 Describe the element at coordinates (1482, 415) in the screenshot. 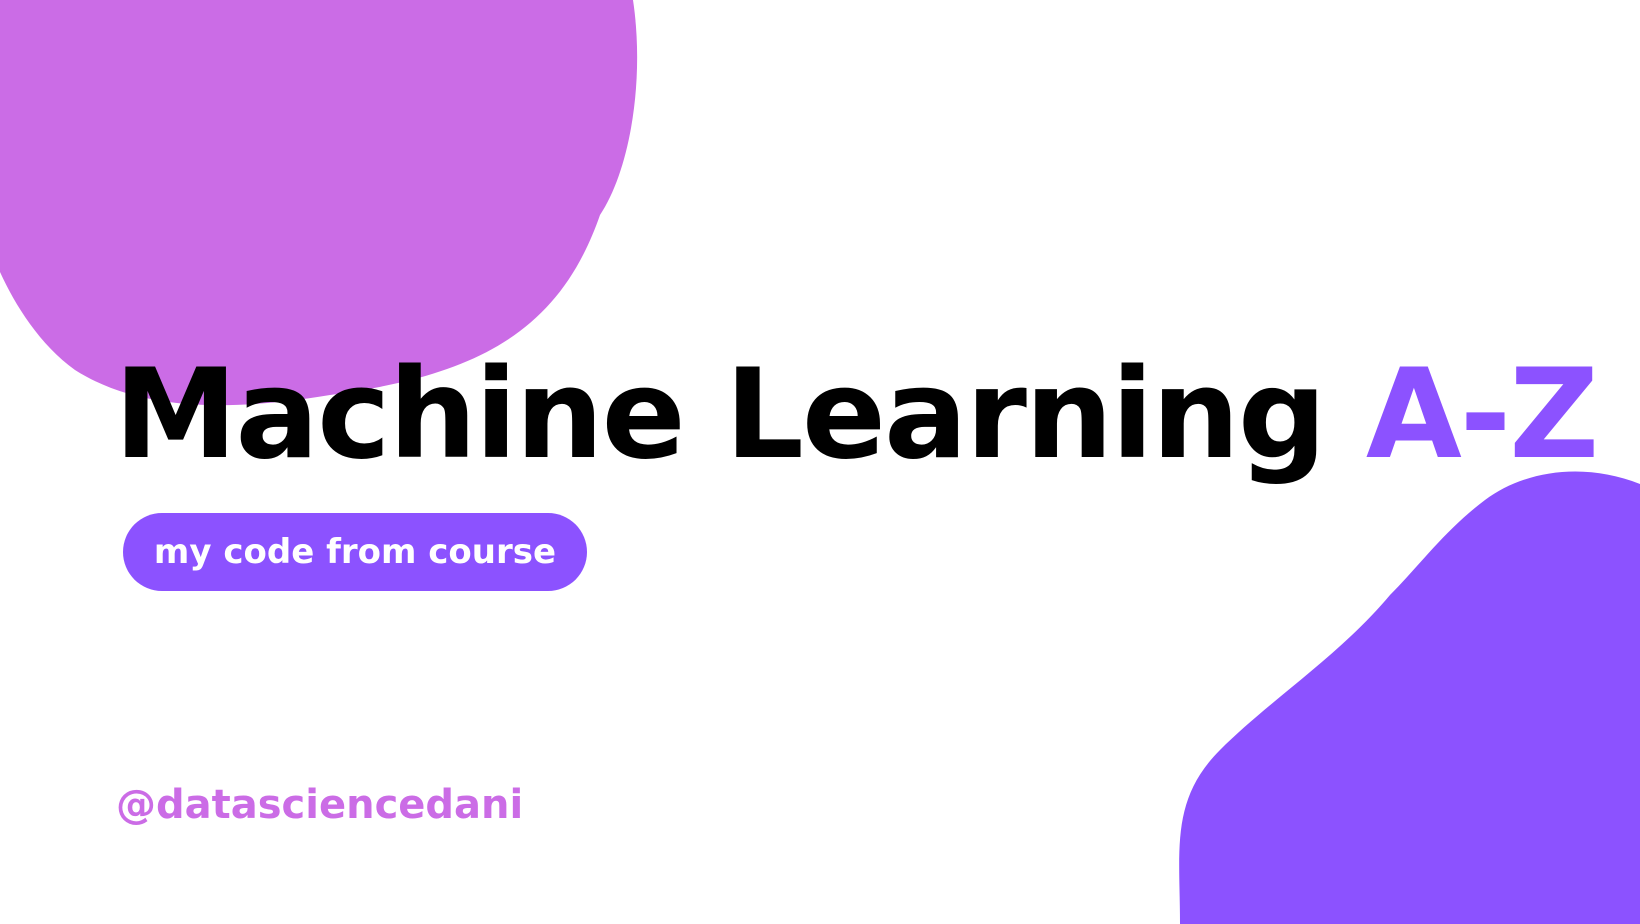

I see `title-accent: A-Z` at that location.